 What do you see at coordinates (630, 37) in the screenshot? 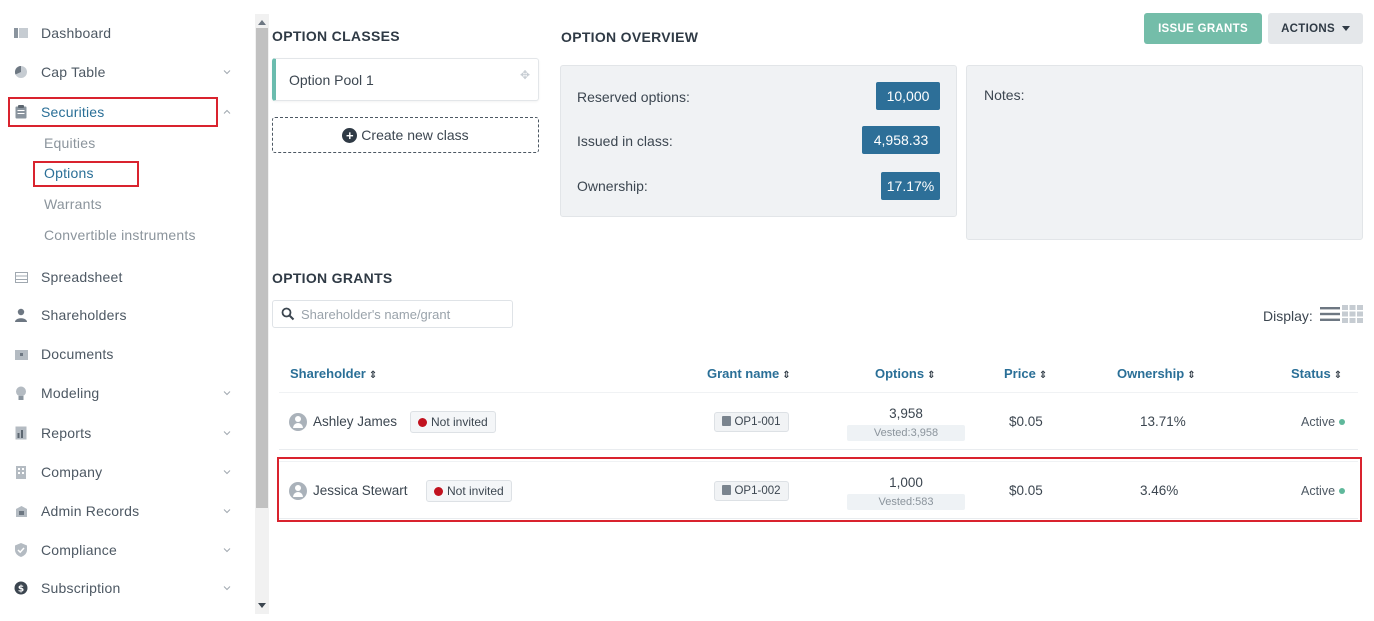
I see `option-overview-heading: OPTION OVERVIEW` at bounding box center [630, 37].